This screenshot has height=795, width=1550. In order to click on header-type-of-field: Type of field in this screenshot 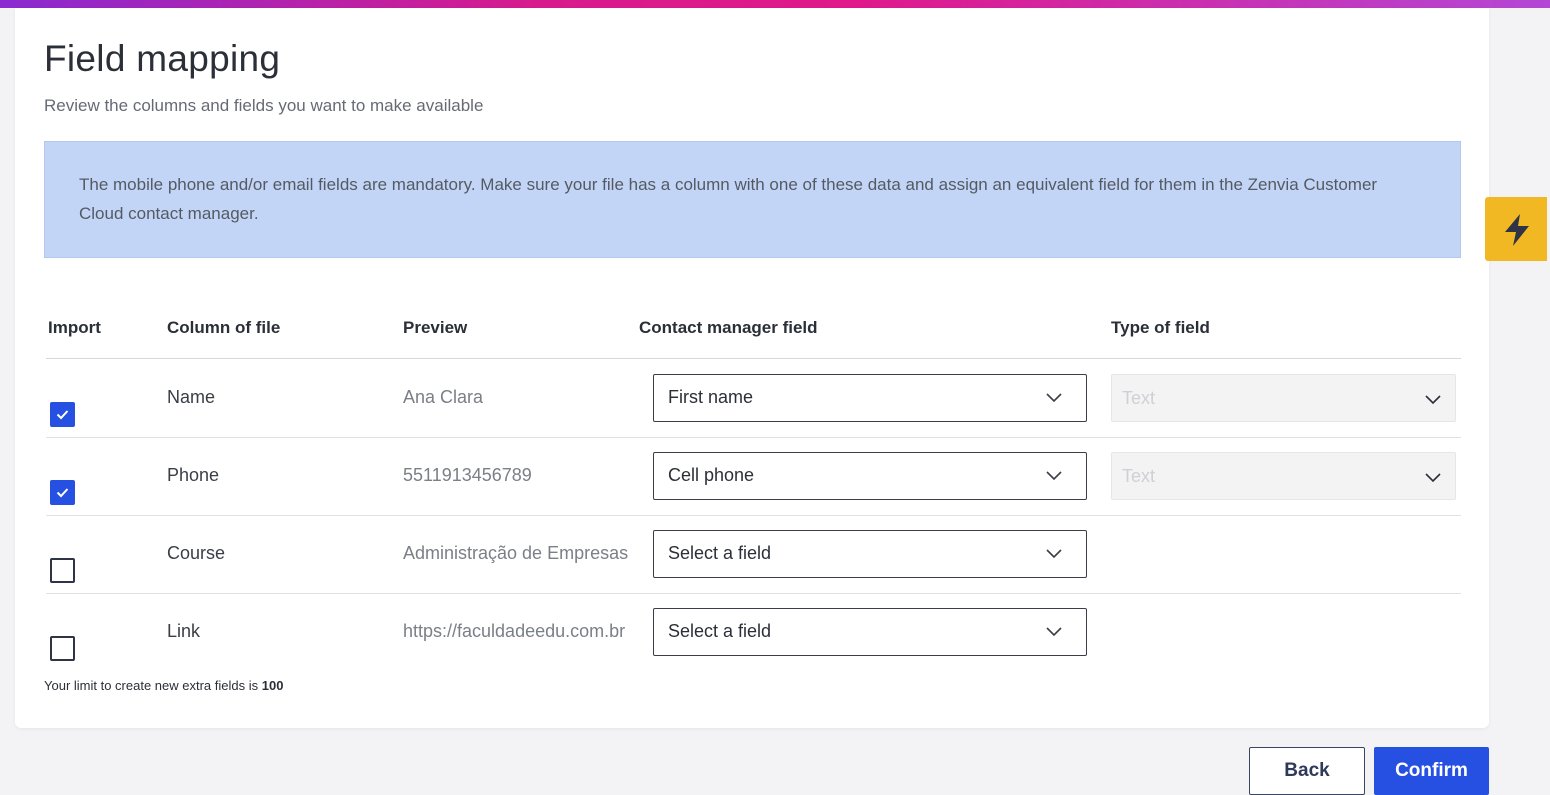, I will do `click(1160, 327)`.